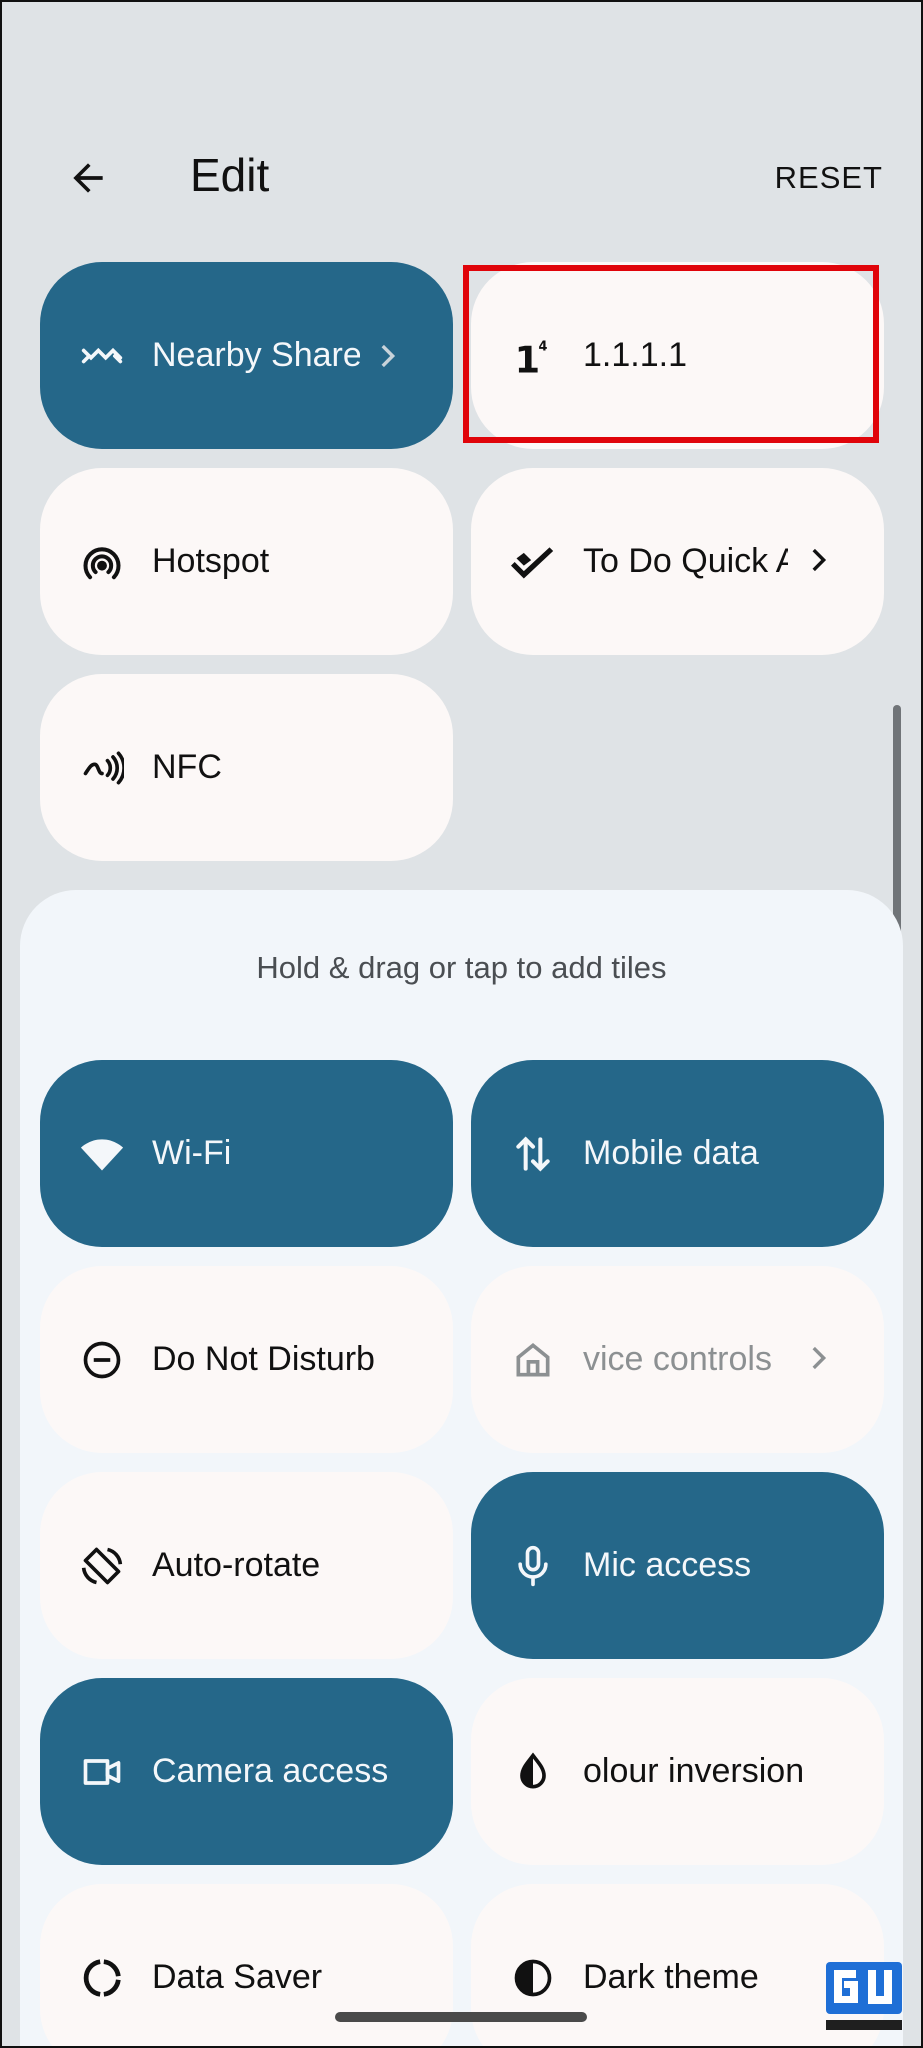 Image resolution: width=923 pixels, height=2048 pixels. What do you see at coordinates (102, 1360) in the screenshot?
I see `do-not-disturb-icon` at bounding box center [102, 1360].